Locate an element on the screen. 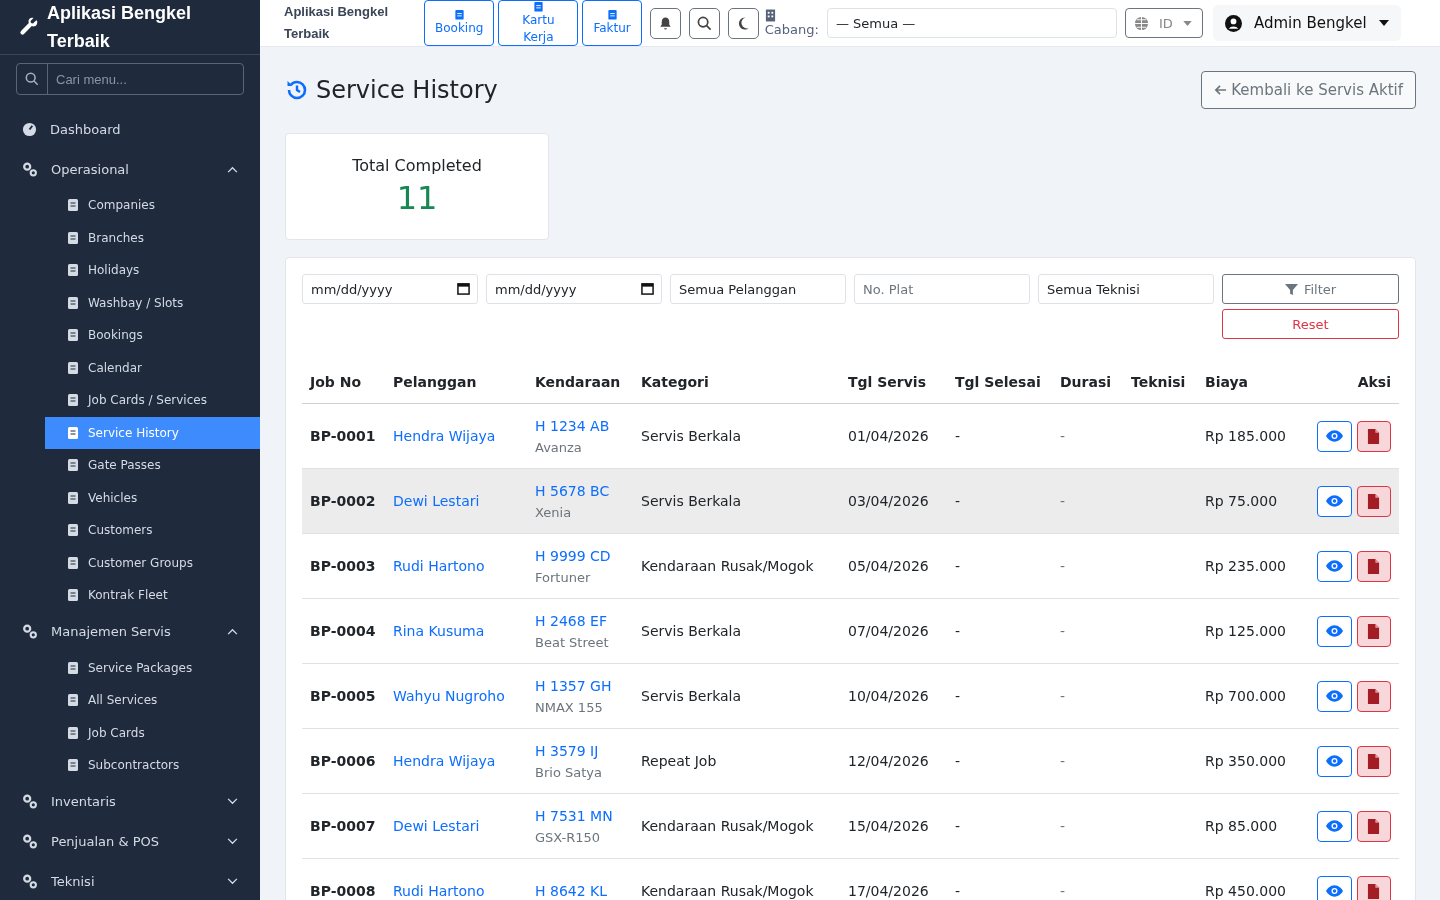 The width and height of the screenshot is (1440, 900). menu-item: Subcontractors is located at coordinates (152, 765).